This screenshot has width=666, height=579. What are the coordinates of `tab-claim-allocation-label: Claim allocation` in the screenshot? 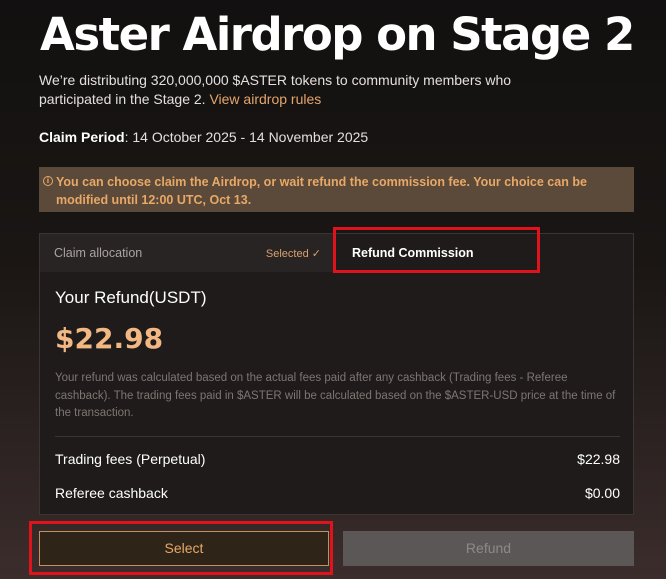 It's located at (98, 253).